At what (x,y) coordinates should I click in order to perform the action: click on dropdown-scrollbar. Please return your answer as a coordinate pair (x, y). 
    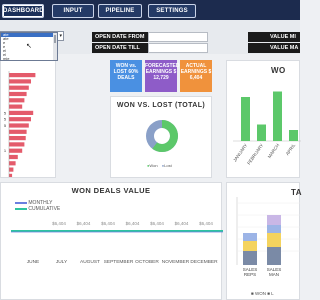
    Looking at the image, I should click on (55, 46).